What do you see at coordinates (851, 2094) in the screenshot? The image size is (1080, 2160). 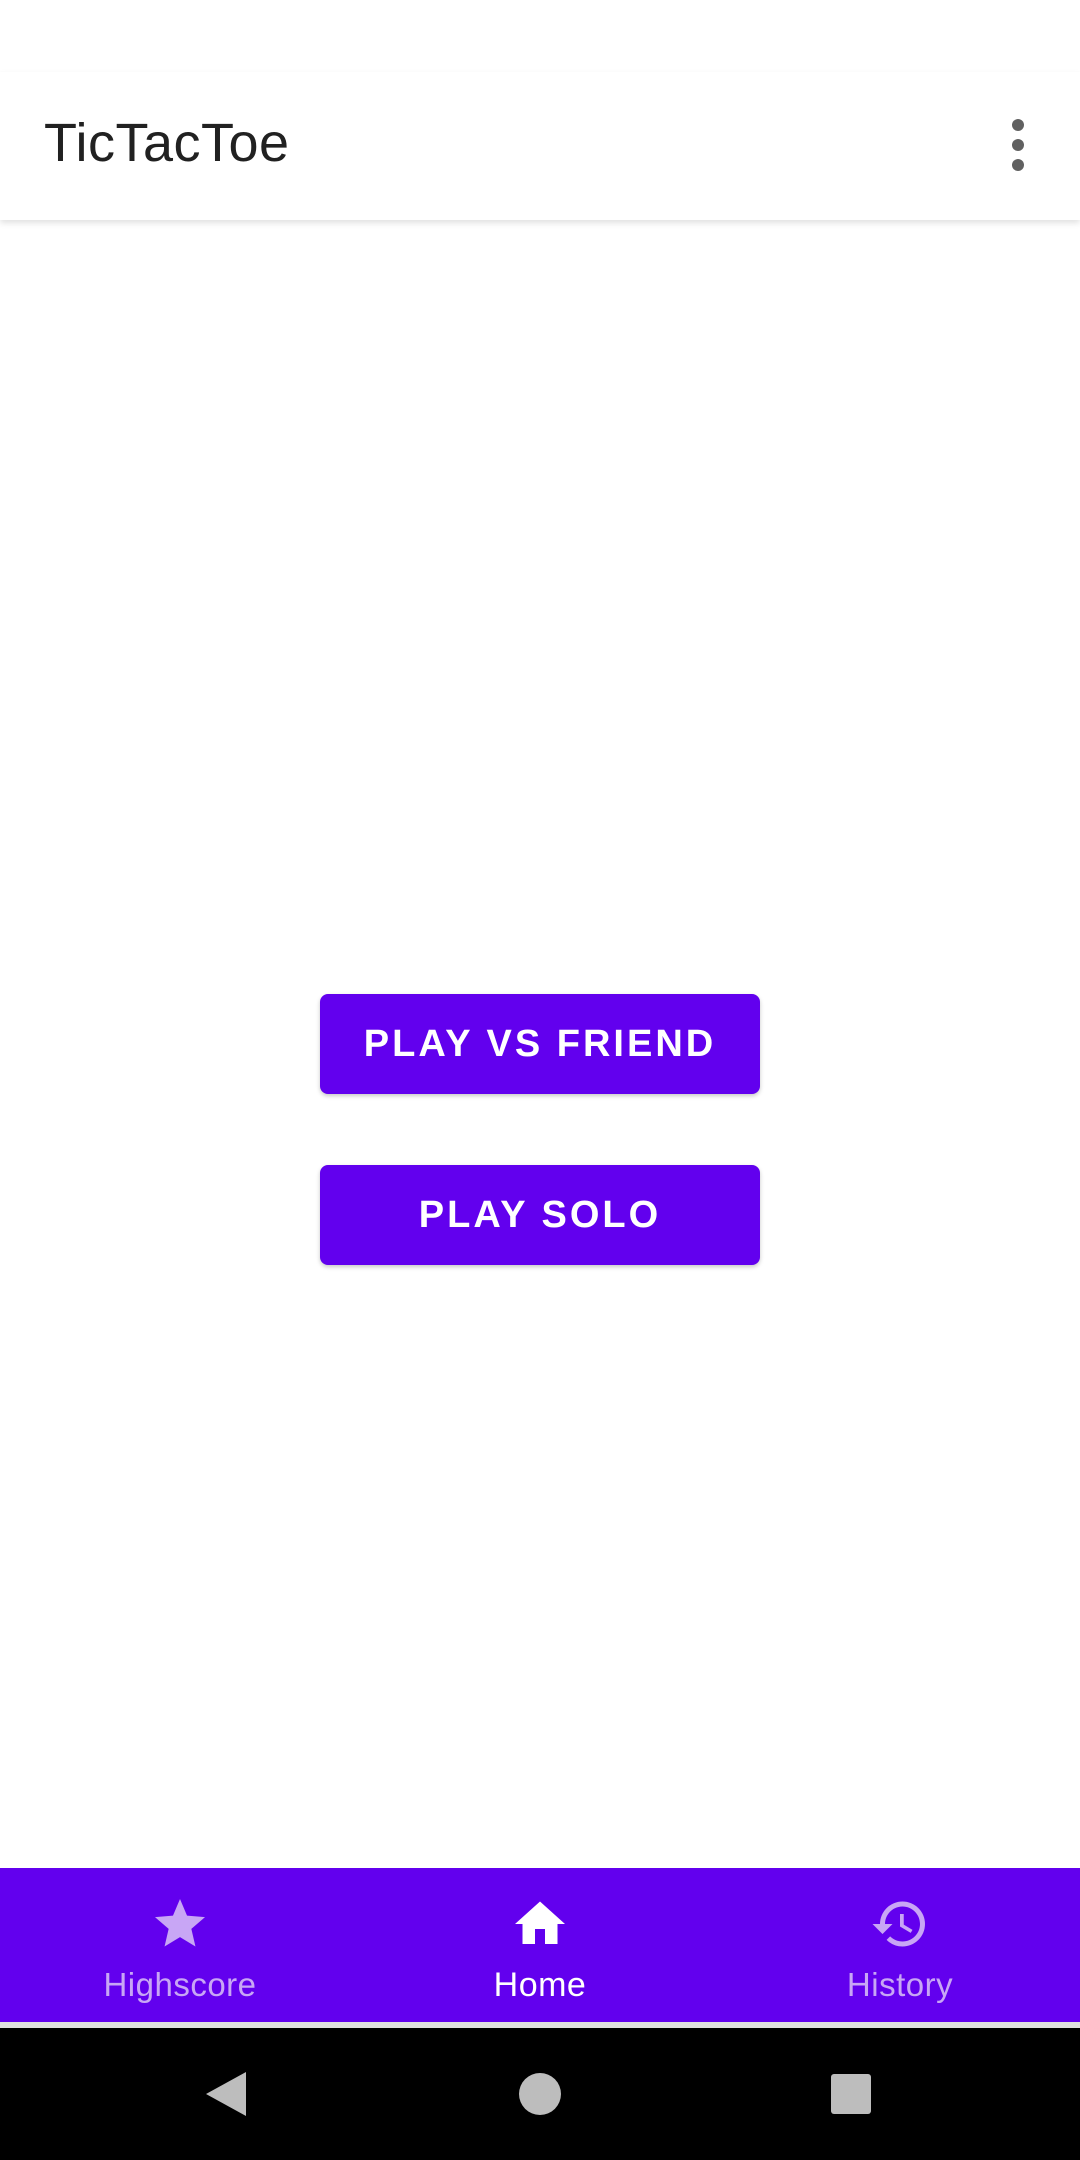 I see `recents-square-icon` at bounding box center [851, 2094].